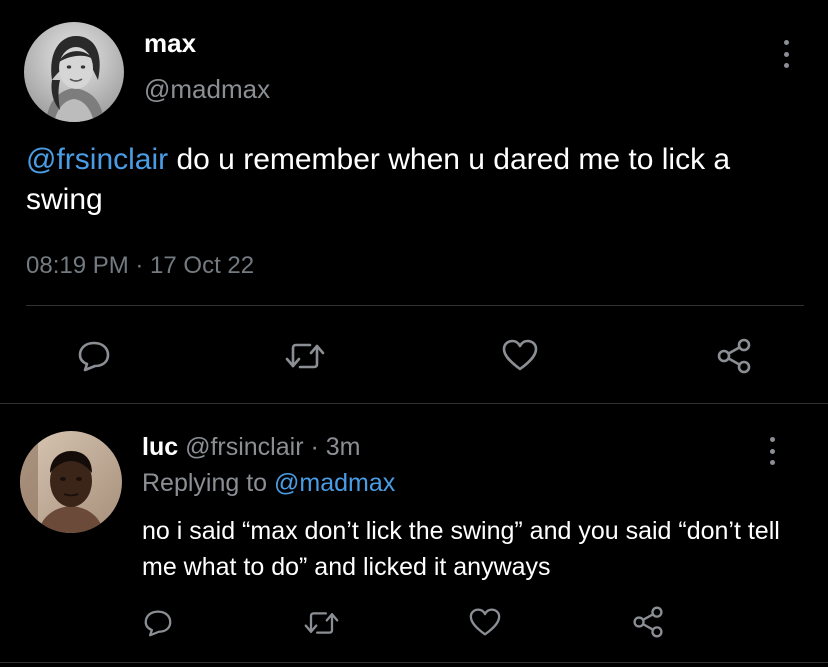 This screenshot has height=667, width=828. I want to click on display-name: max, so click(170, 43).